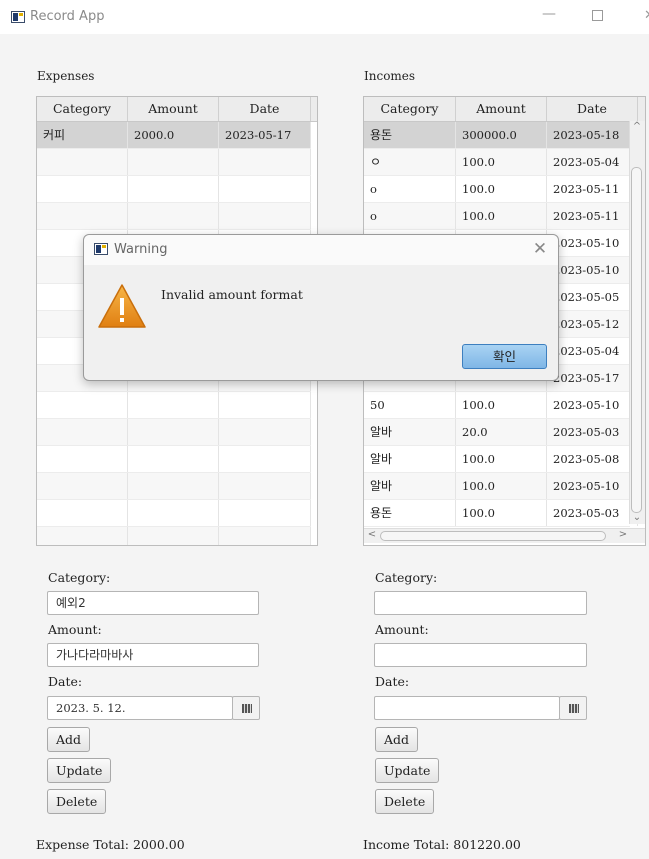 The image size is (649, 859). Describe the element at coordinates (501, 459) in the screenshot. I see `table-row: 알바 100.0 2023-05-08` at that location.